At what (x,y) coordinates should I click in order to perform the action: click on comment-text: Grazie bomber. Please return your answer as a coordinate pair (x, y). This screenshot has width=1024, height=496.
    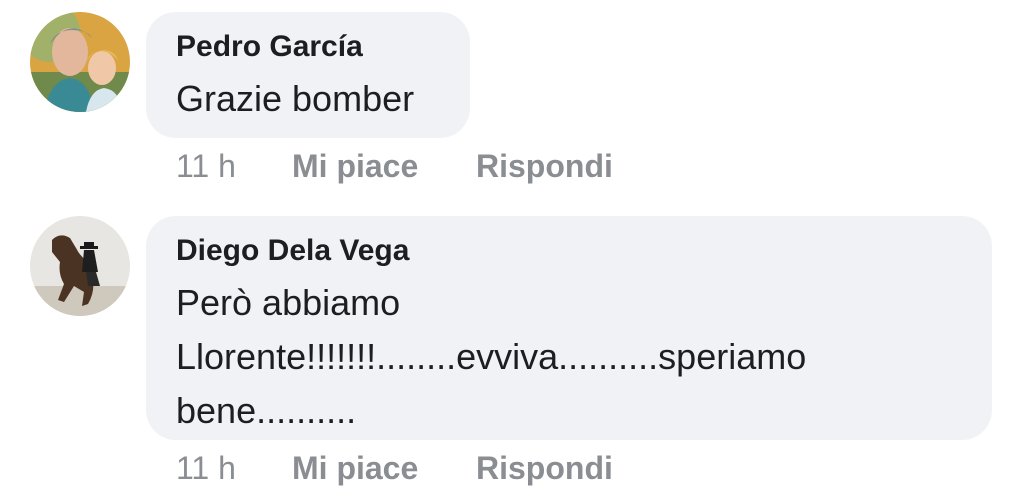
    Looking at the image, I should click on (295, 98).